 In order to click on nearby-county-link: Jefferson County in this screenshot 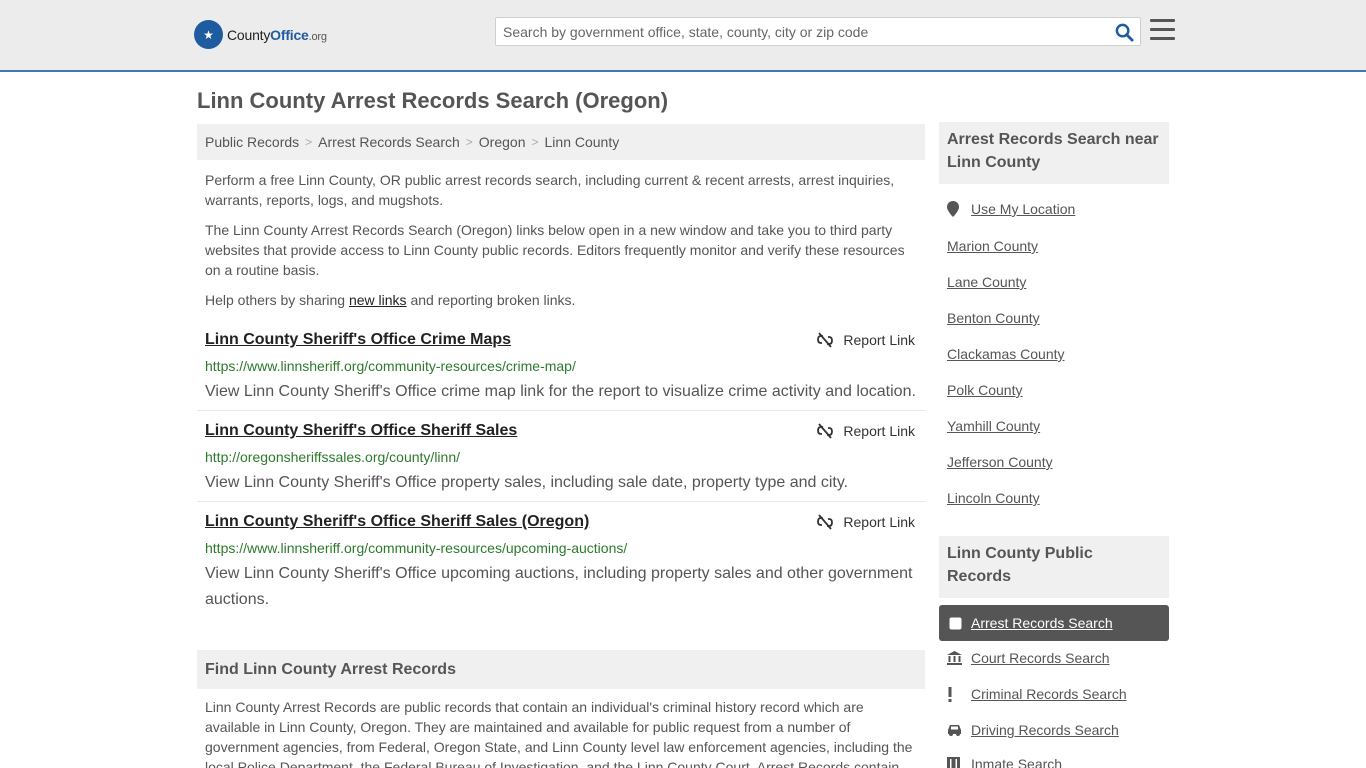, I will do `click(1000, 462)`.